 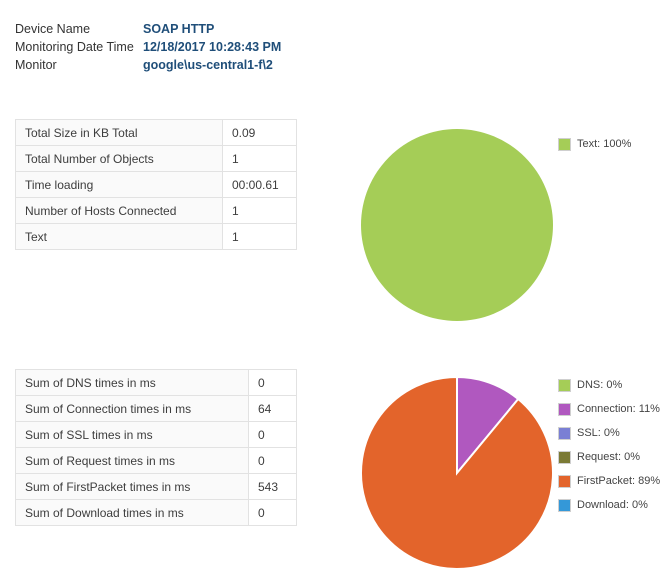 What do you see at coordinates (272, 408) in the screenshot?
I see `timing-value-connection: 64` at bounding box center [272, 408].